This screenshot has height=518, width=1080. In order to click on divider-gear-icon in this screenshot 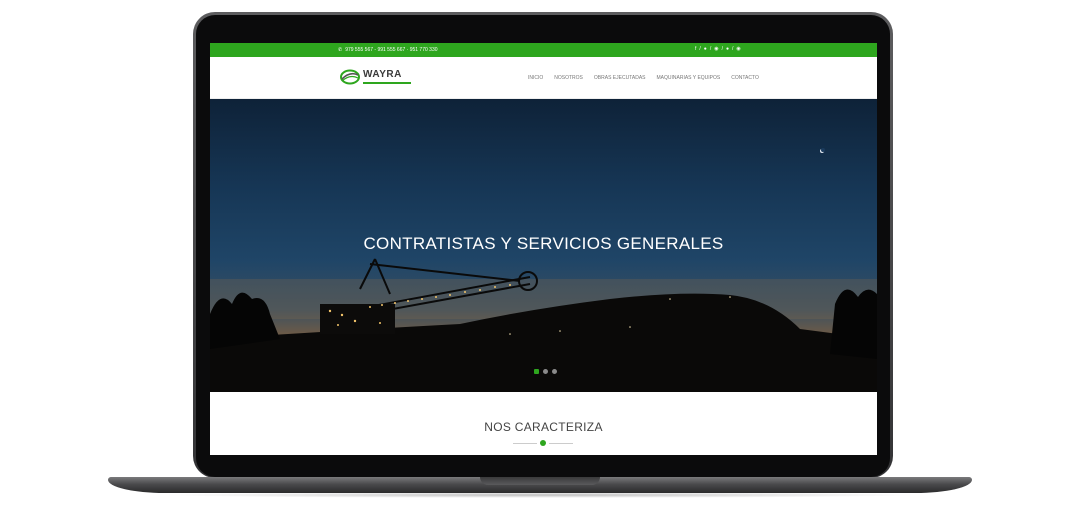, I will do `click(543, 443)`.